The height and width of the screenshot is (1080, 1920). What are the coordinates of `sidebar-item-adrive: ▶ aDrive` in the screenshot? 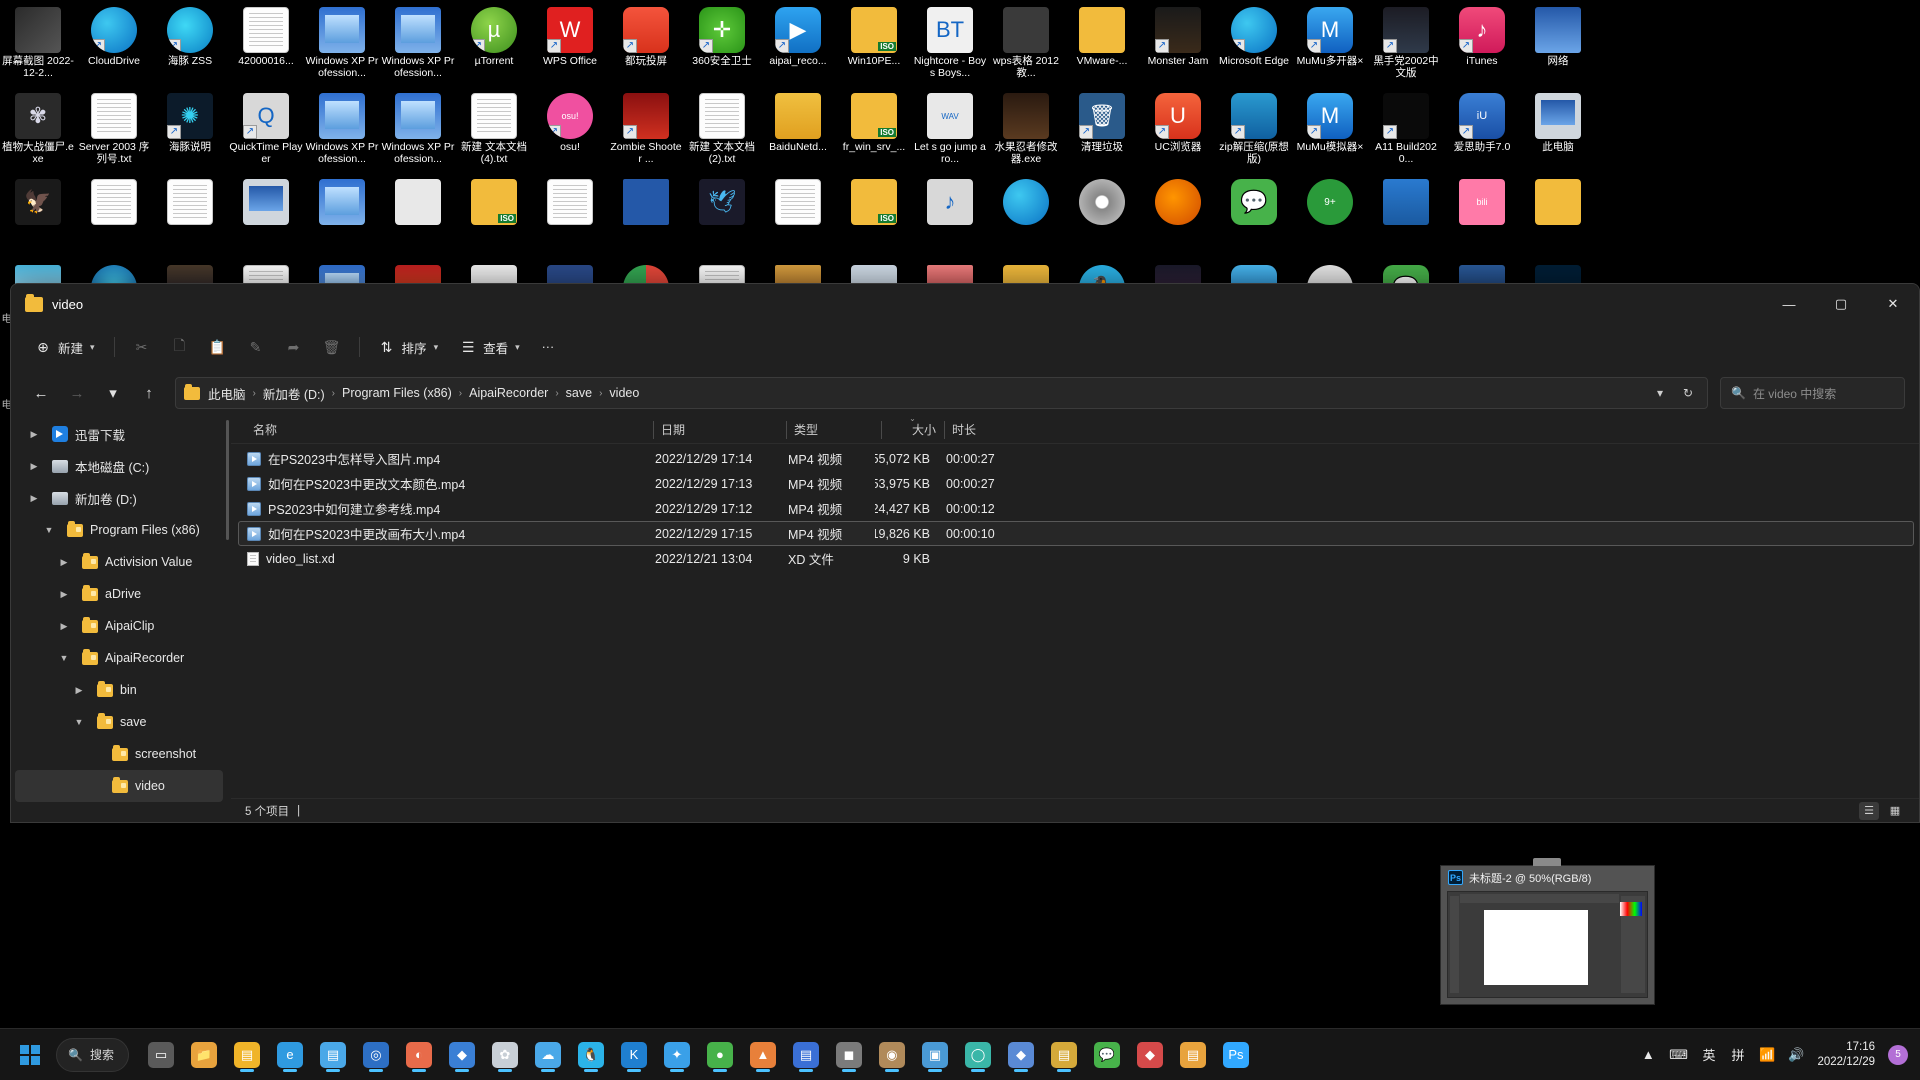 It's located at (119, 594).